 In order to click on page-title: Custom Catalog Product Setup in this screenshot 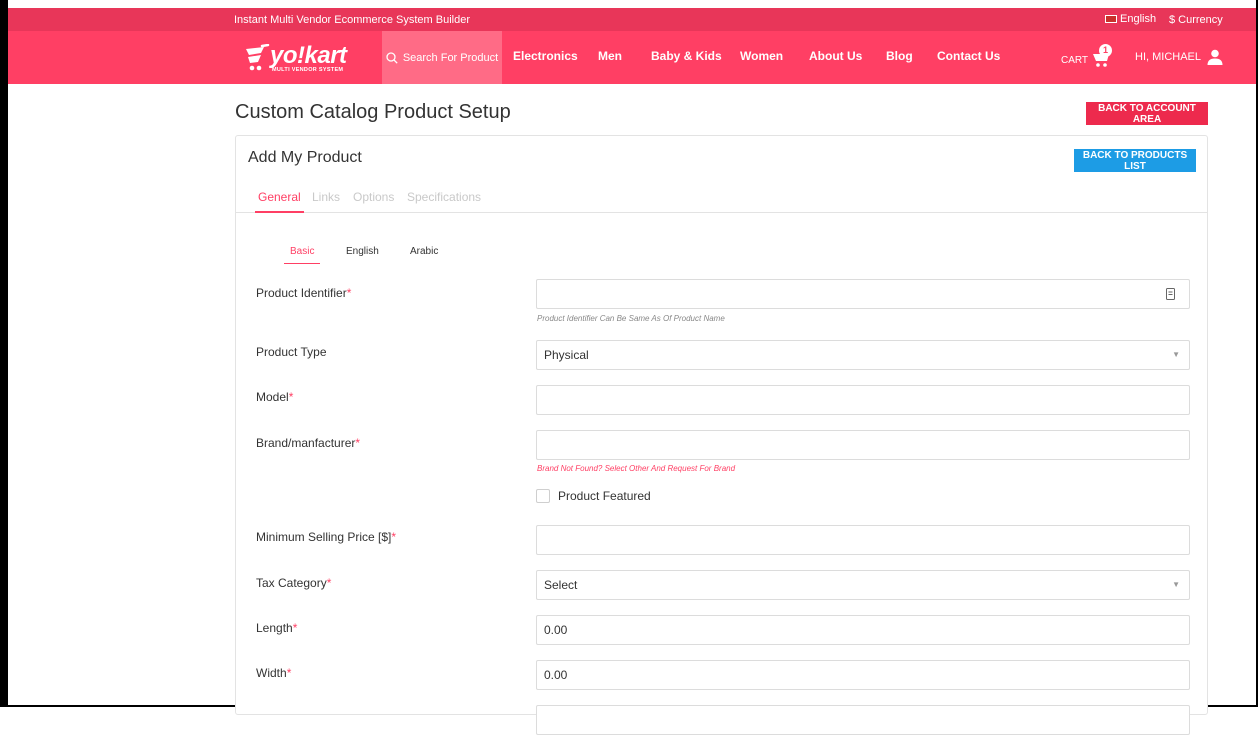, I will do `click(373, 112)`.